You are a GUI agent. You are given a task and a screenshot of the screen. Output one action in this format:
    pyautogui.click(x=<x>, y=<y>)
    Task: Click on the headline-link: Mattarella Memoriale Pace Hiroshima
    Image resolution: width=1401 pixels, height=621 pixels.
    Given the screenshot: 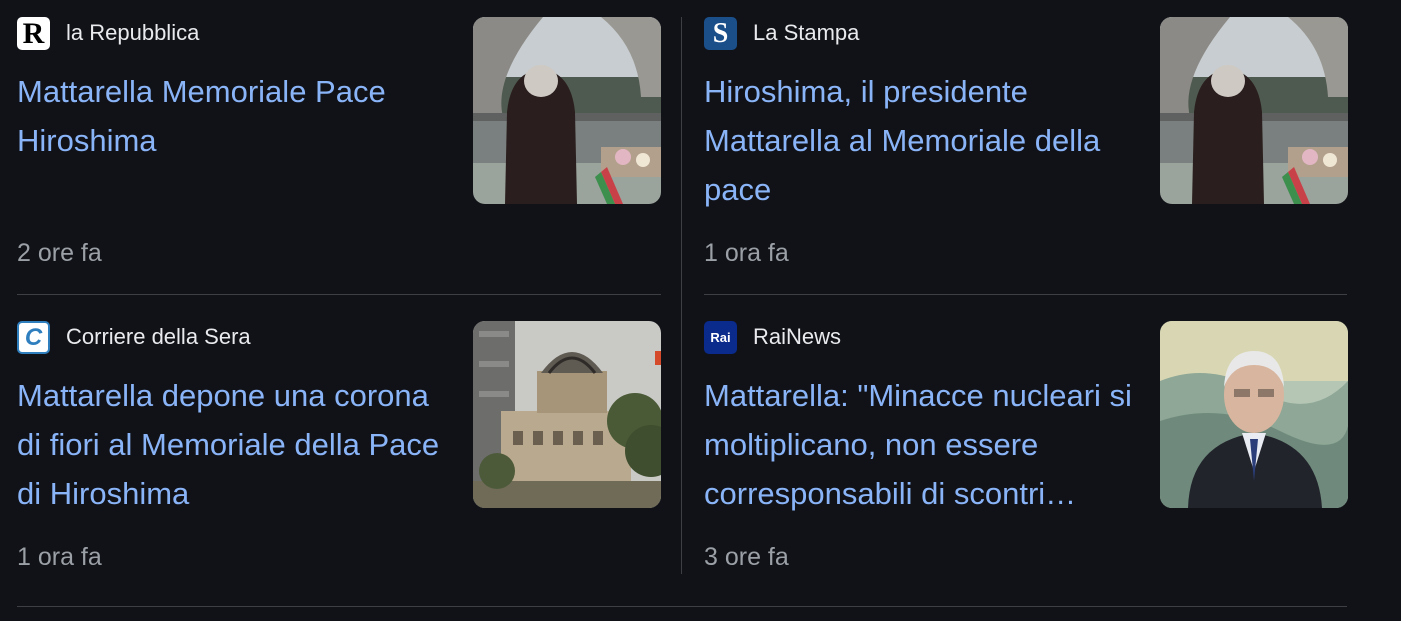 What is the action you would take?
    pyautogui.click(x=237, y=116)
    